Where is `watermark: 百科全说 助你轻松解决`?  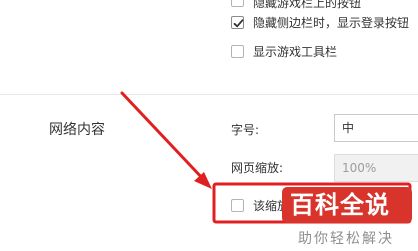
watermark: 百科全说 助你轻松解决 is located at coordinates (350, 217).